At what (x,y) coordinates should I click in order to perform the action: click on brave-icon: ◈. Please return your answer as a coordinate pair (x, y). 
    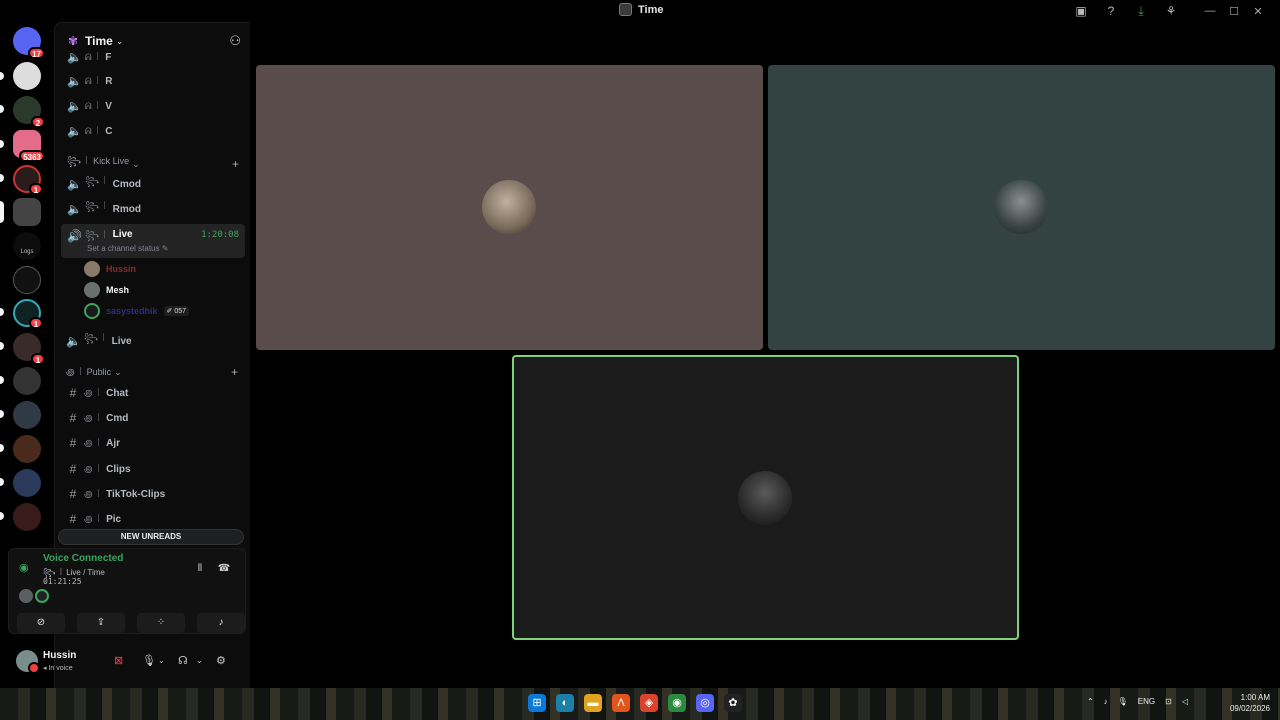
    Looking at the image, I should click on (649, 703).